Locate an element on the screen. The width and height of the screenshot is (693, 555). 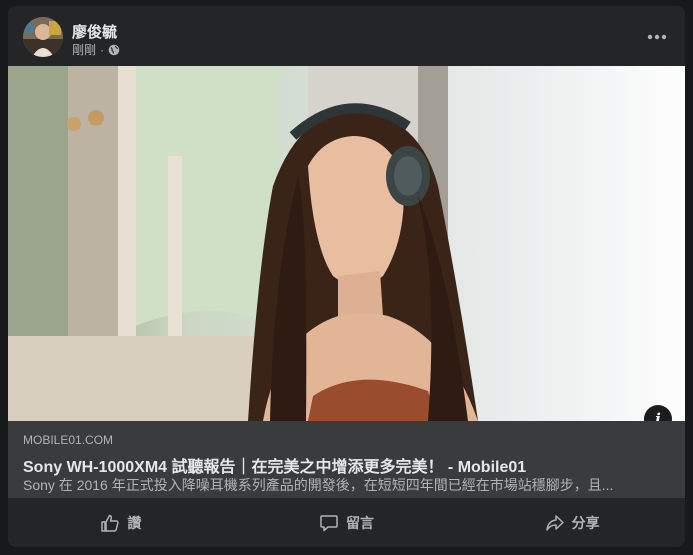
share-button: 分享 is located at coordinates (572, 522).